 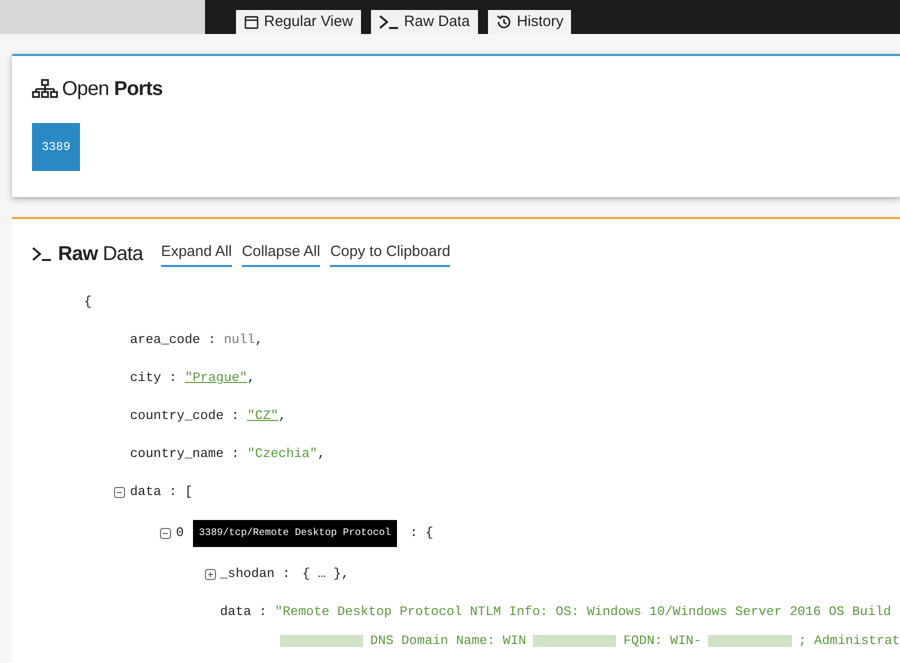 I want to click on json-value: "Czechia", so click(x=282, y=454).